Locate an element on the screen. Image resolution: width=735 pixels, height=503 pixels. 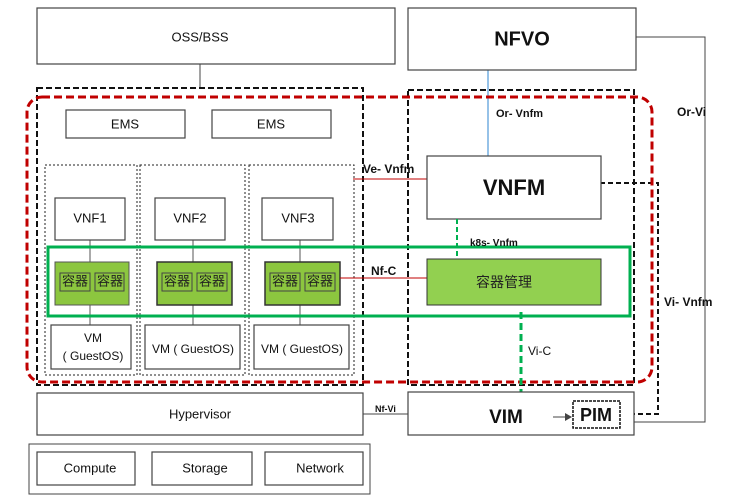
nfvo-label: NFVO is located at coordinates (522, 39).